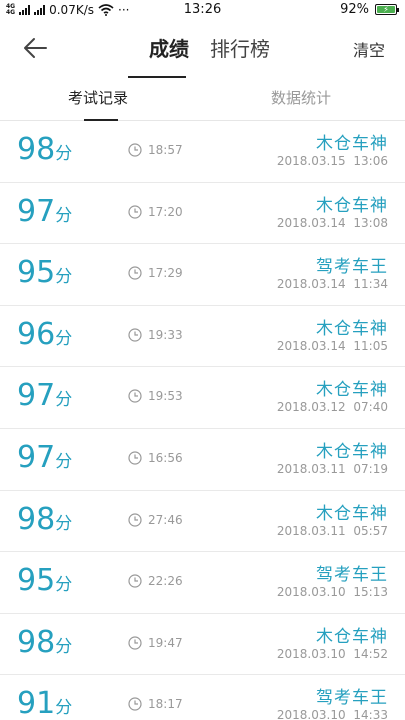  I want to click on duration: 19:53, so click(155, 396).